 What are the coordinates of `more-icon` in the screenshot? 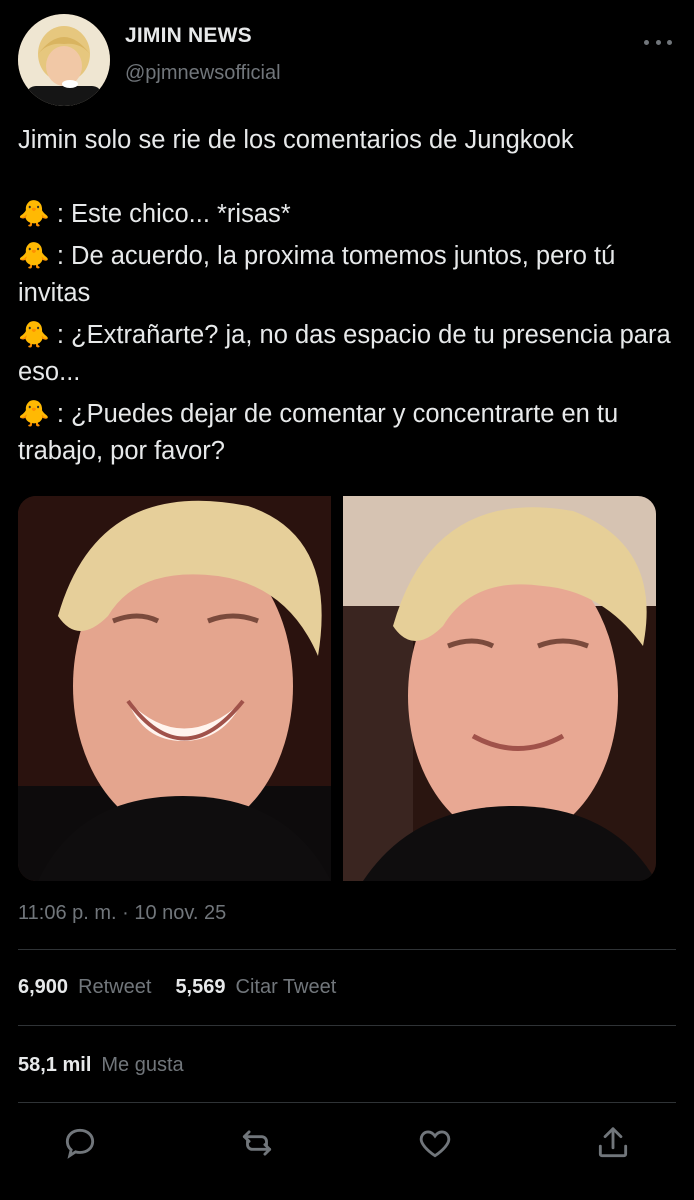 It's located at (658, 42).